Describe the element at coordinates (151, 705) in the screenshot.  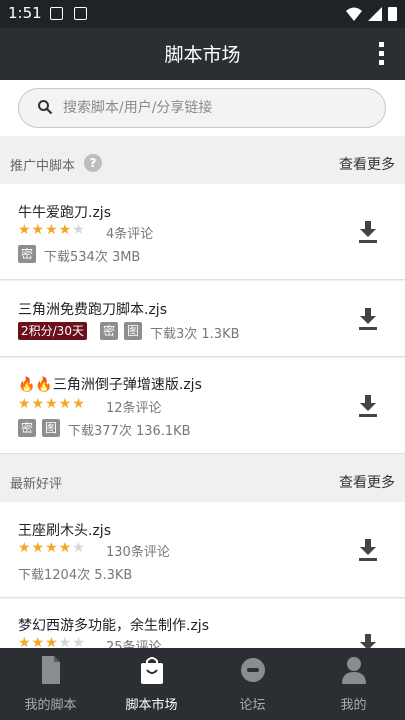
I see `nav-label: 脚本市场` at that location.